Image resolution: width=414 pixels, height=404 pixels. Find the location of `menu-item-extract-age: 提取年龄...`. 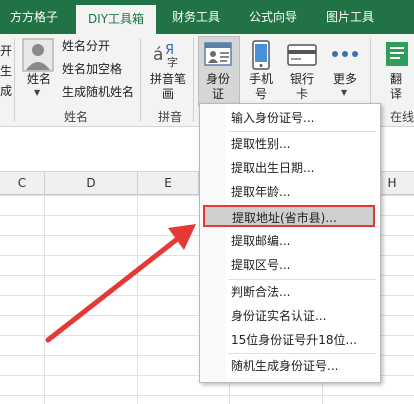

menu-item-extract-age: 提取年龄... is located at coordinates (290, 192).